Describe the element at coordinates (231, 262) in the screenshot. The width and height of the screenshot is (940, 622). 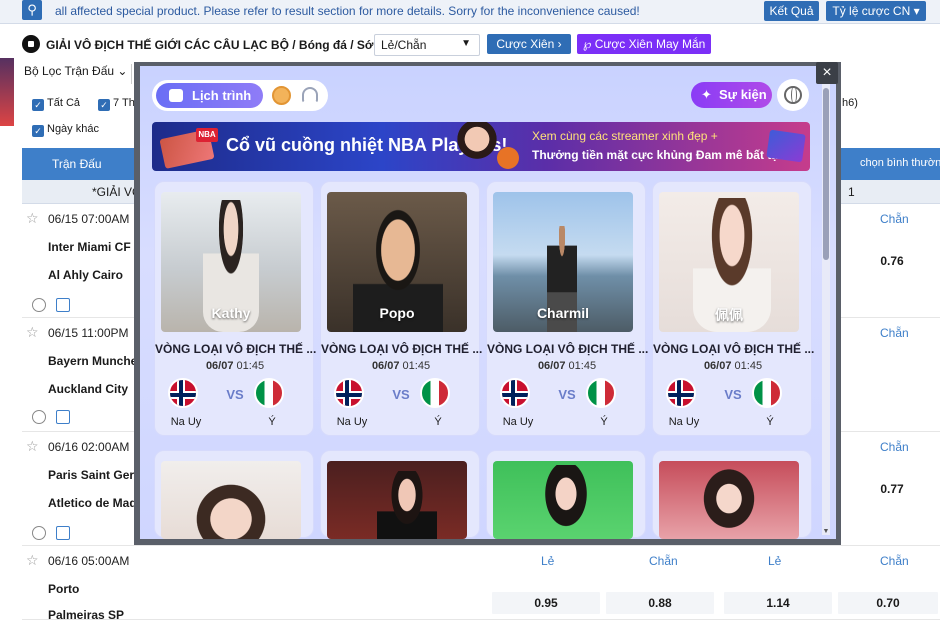
I see `streamer-photo: Kathy` at that location.